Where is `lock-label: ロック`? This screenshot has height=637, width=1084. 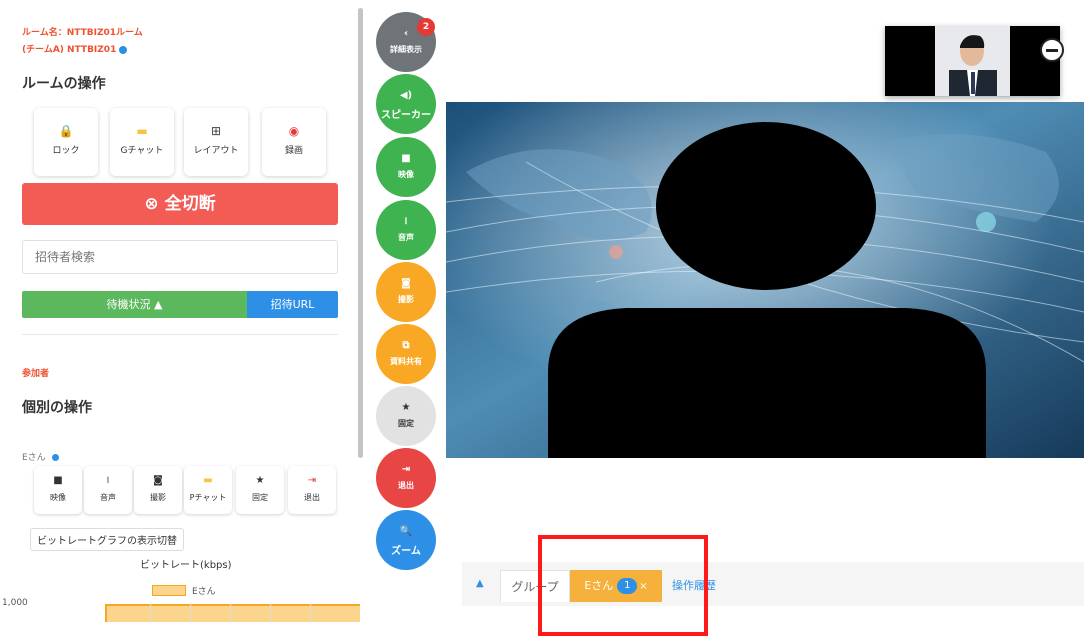
lock-label: ロック is located at coordinates (66, 151).